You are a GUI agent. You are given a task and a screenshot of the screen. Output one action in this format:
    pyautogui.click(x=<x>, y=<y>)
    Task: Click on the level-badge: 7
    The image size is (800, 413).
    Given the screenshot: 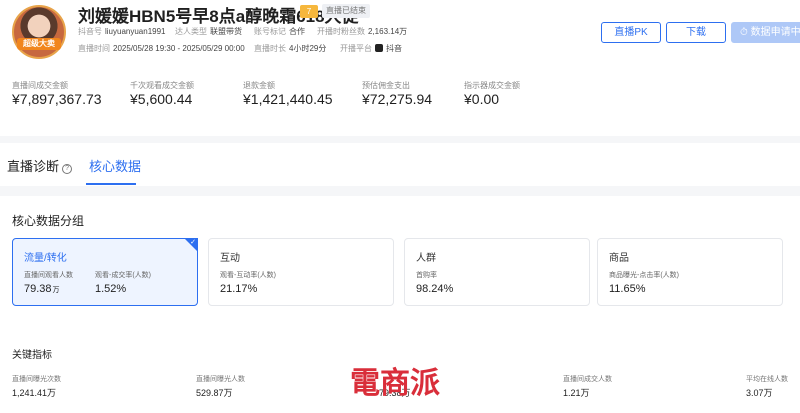 What is the action you would take?
    pyautogui.click(x=309, y=11)
    